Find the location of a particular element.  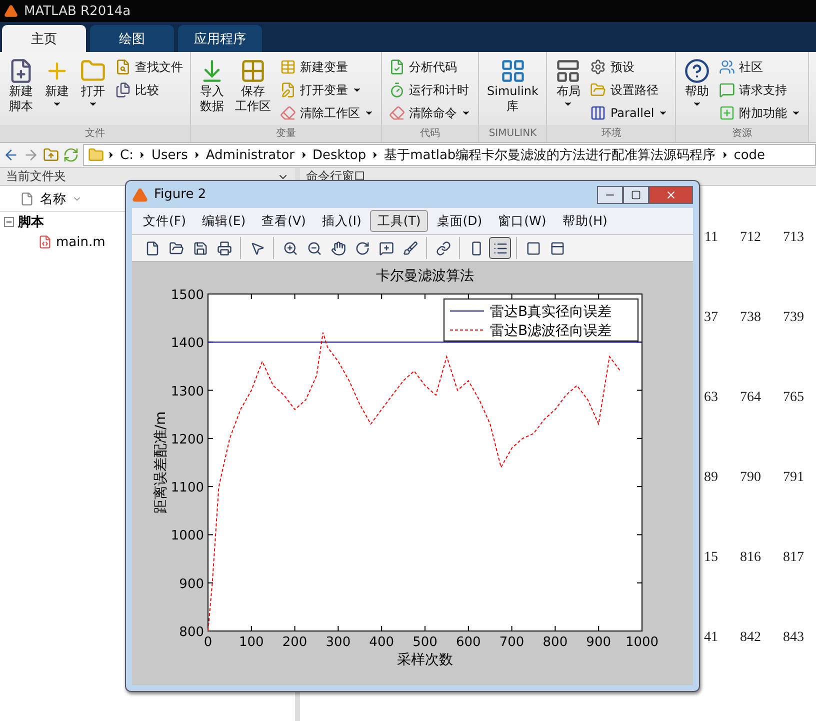

ribbon-button: 查找文件 is located at coordinates (149, 67).